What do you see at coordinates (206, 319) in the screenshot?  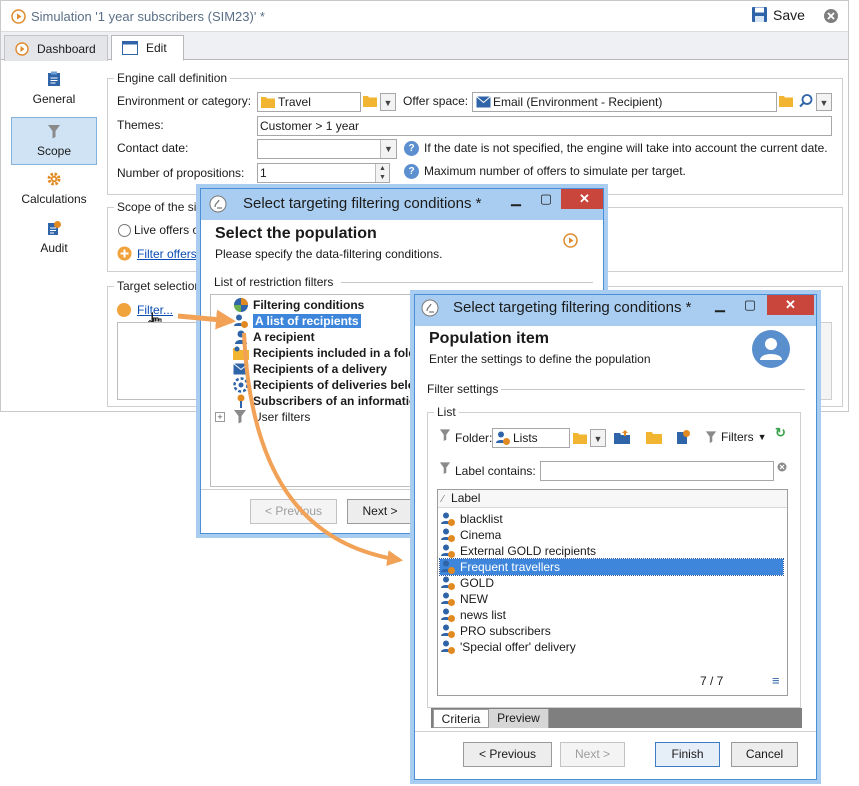 I see `arrow-filter-to-list` at bounding box center [206, 319].